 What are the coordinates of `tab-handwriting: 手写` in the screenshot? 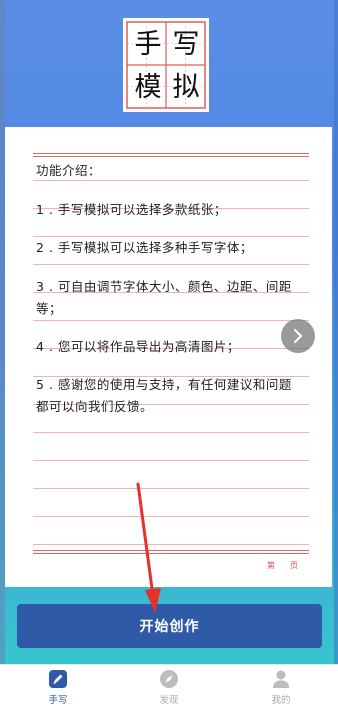 It's located at (58, 686).